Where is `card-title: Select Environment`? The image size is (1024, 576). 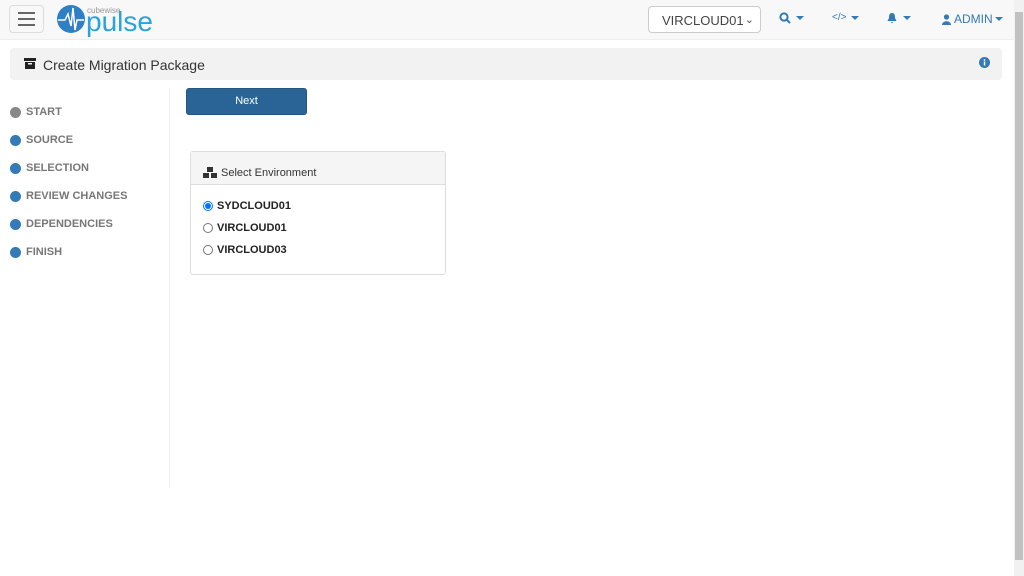 card-title: Select Environment is located at coordinates (269, 173).